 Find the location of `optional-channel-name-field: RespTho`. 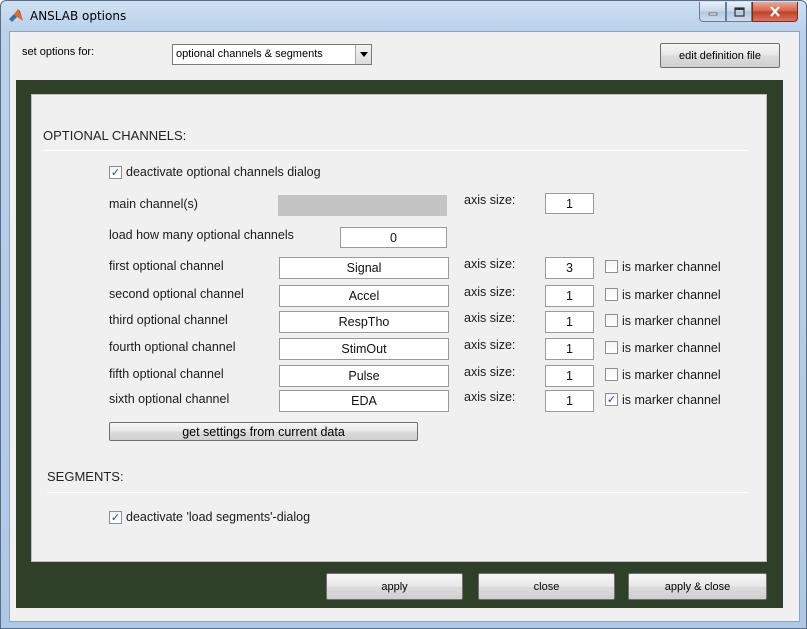

optional-channel-name-field: RespTho is located at coordinates (364, 322).